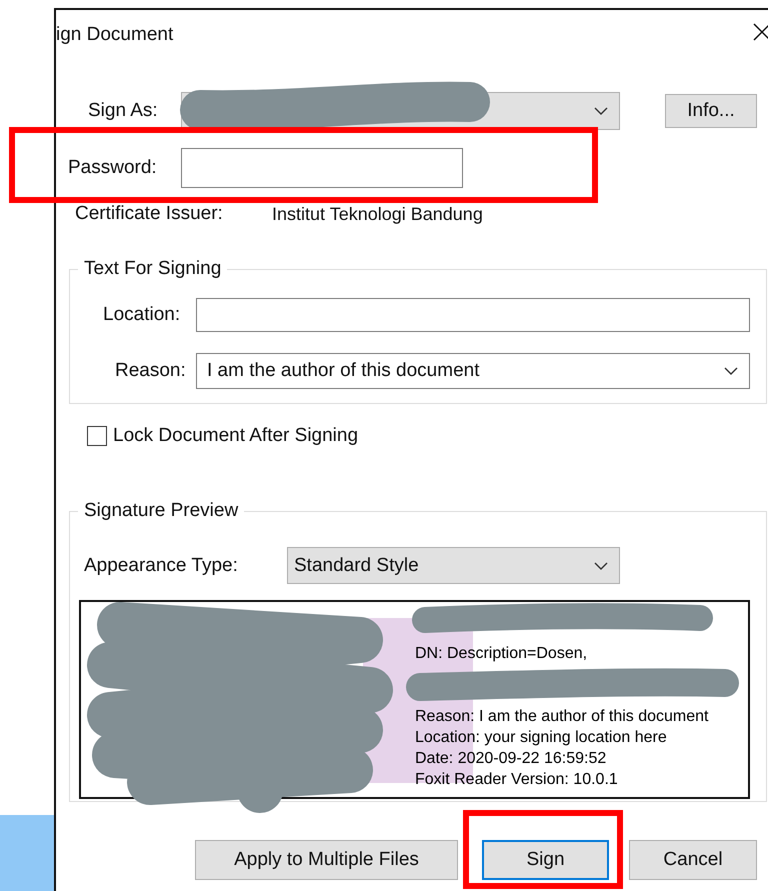  Describe the element at coordinates (545, 860) in the screenshot. I see `dialog-button: Sign` at that location.